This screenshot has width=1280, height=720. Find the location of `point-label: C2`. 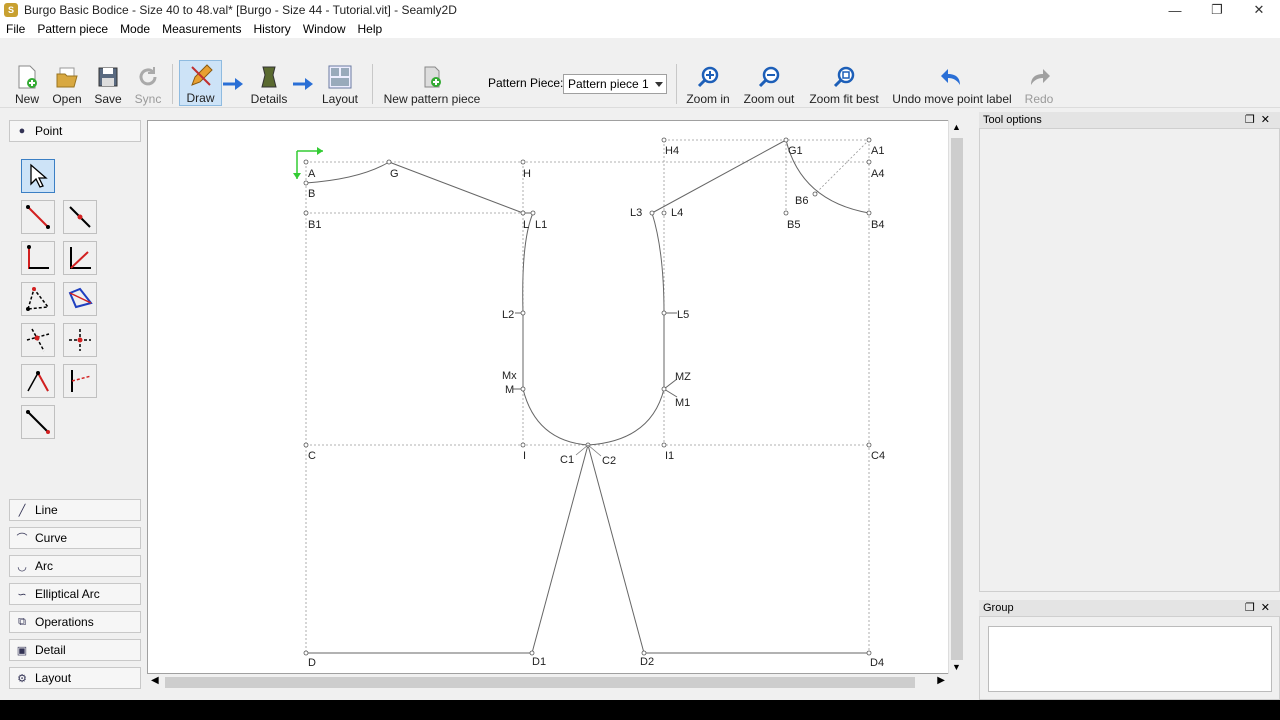

point-label: C2 is located at coordinates (609, 461).